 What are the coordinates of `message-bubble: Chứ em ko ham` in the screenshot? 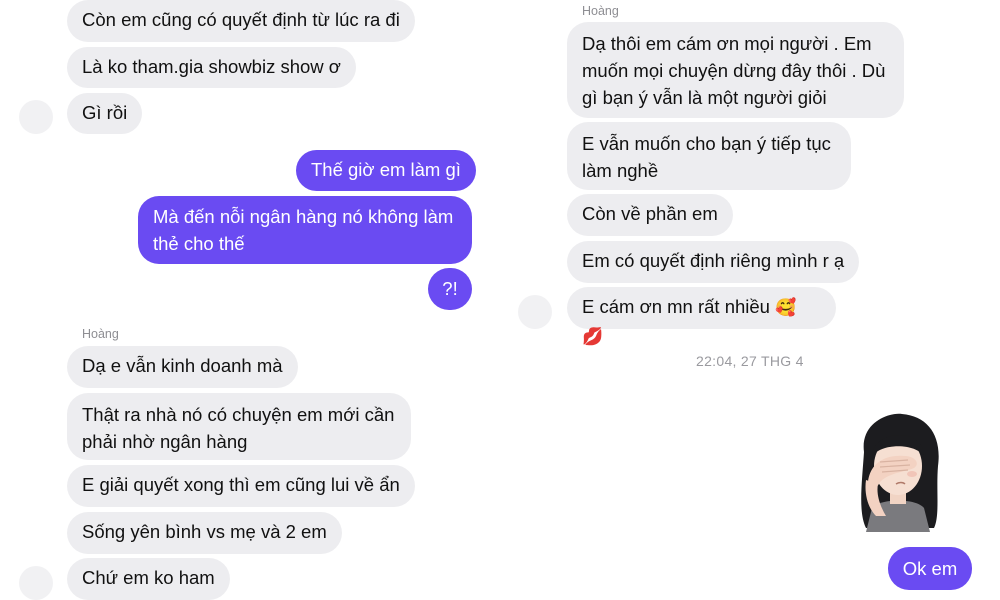 It's located at (148, 579).